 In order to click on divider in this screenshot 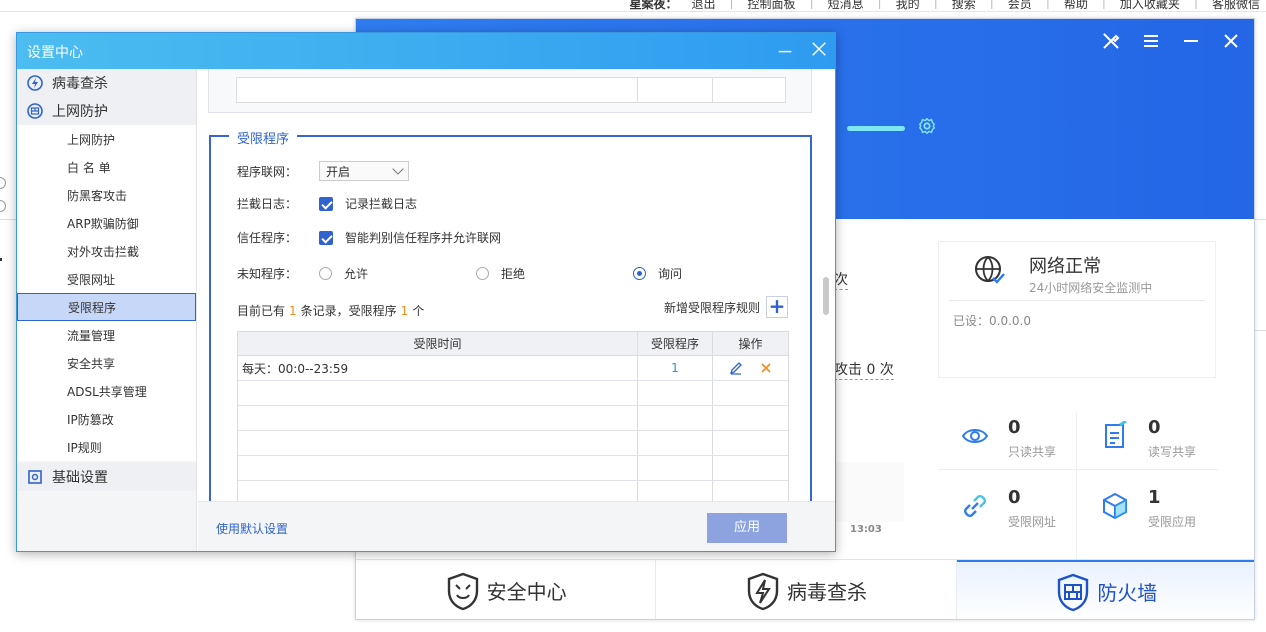, I will do `click(1077, 300)`.